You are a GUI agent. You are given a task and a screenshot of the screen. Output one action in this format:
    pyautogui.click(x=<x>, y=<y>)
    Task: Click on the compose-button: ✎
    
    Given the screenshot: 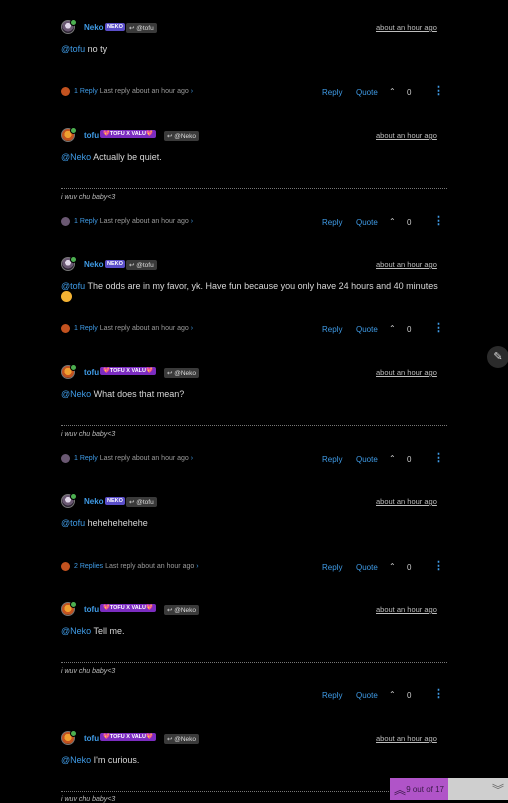 What is the action you would take?
    pyautogui.click(x=497, y=357)
    